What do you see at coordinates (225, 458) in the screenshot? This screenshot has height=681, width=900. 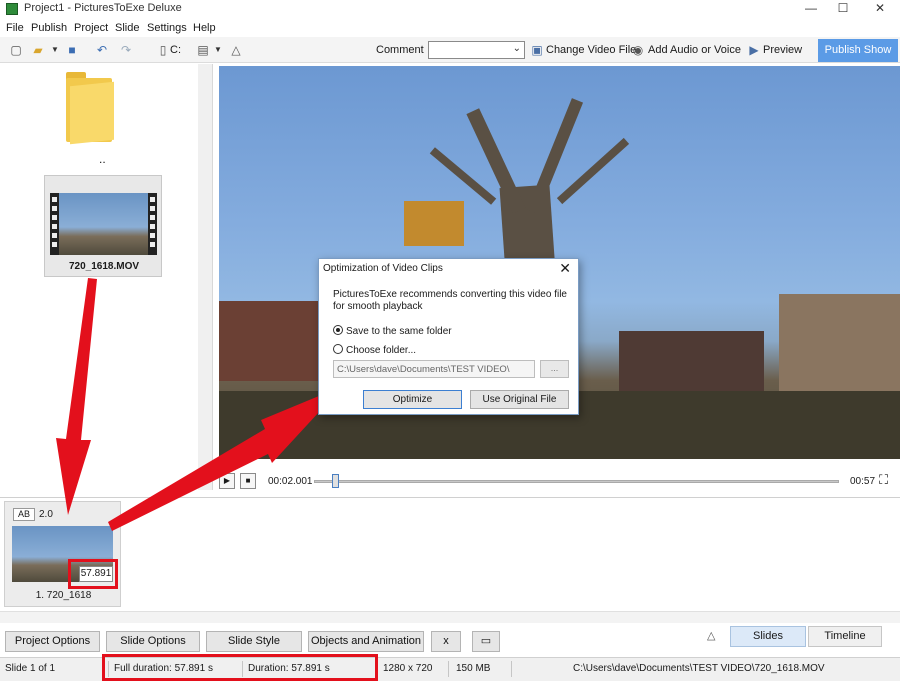 I see `arrow-slide-to-optimize` at bounding box center [225, 458].